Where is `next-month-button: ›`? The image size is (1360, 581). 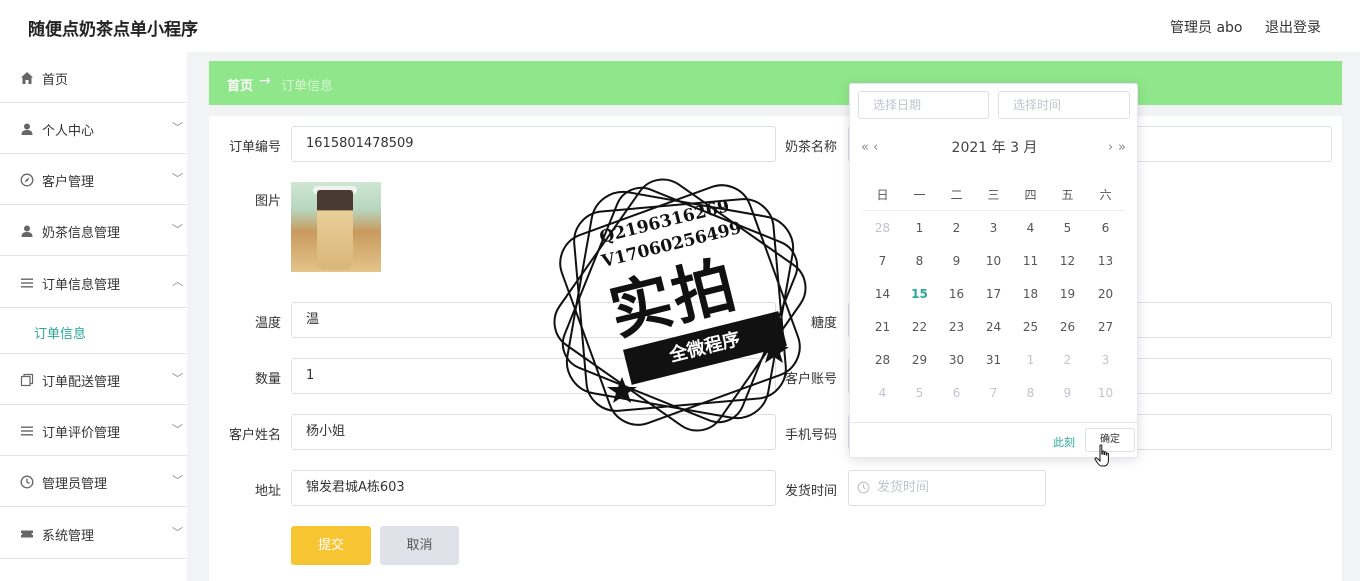 next-month-button: › is located at coordinates (1110, 147).